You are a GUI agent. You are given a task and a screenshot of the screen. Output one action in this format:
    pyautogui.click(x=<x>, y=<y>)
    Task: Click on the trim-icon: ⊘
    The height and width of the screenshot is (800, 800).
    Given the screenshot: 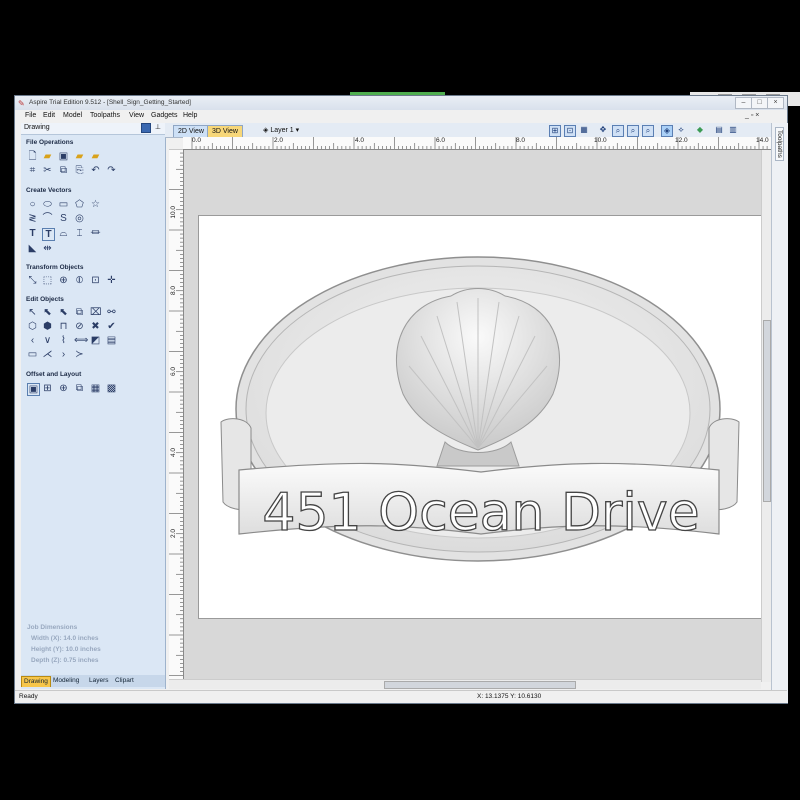 What is the action you would take?
    pyautogui.click(x=79, y=326)
    